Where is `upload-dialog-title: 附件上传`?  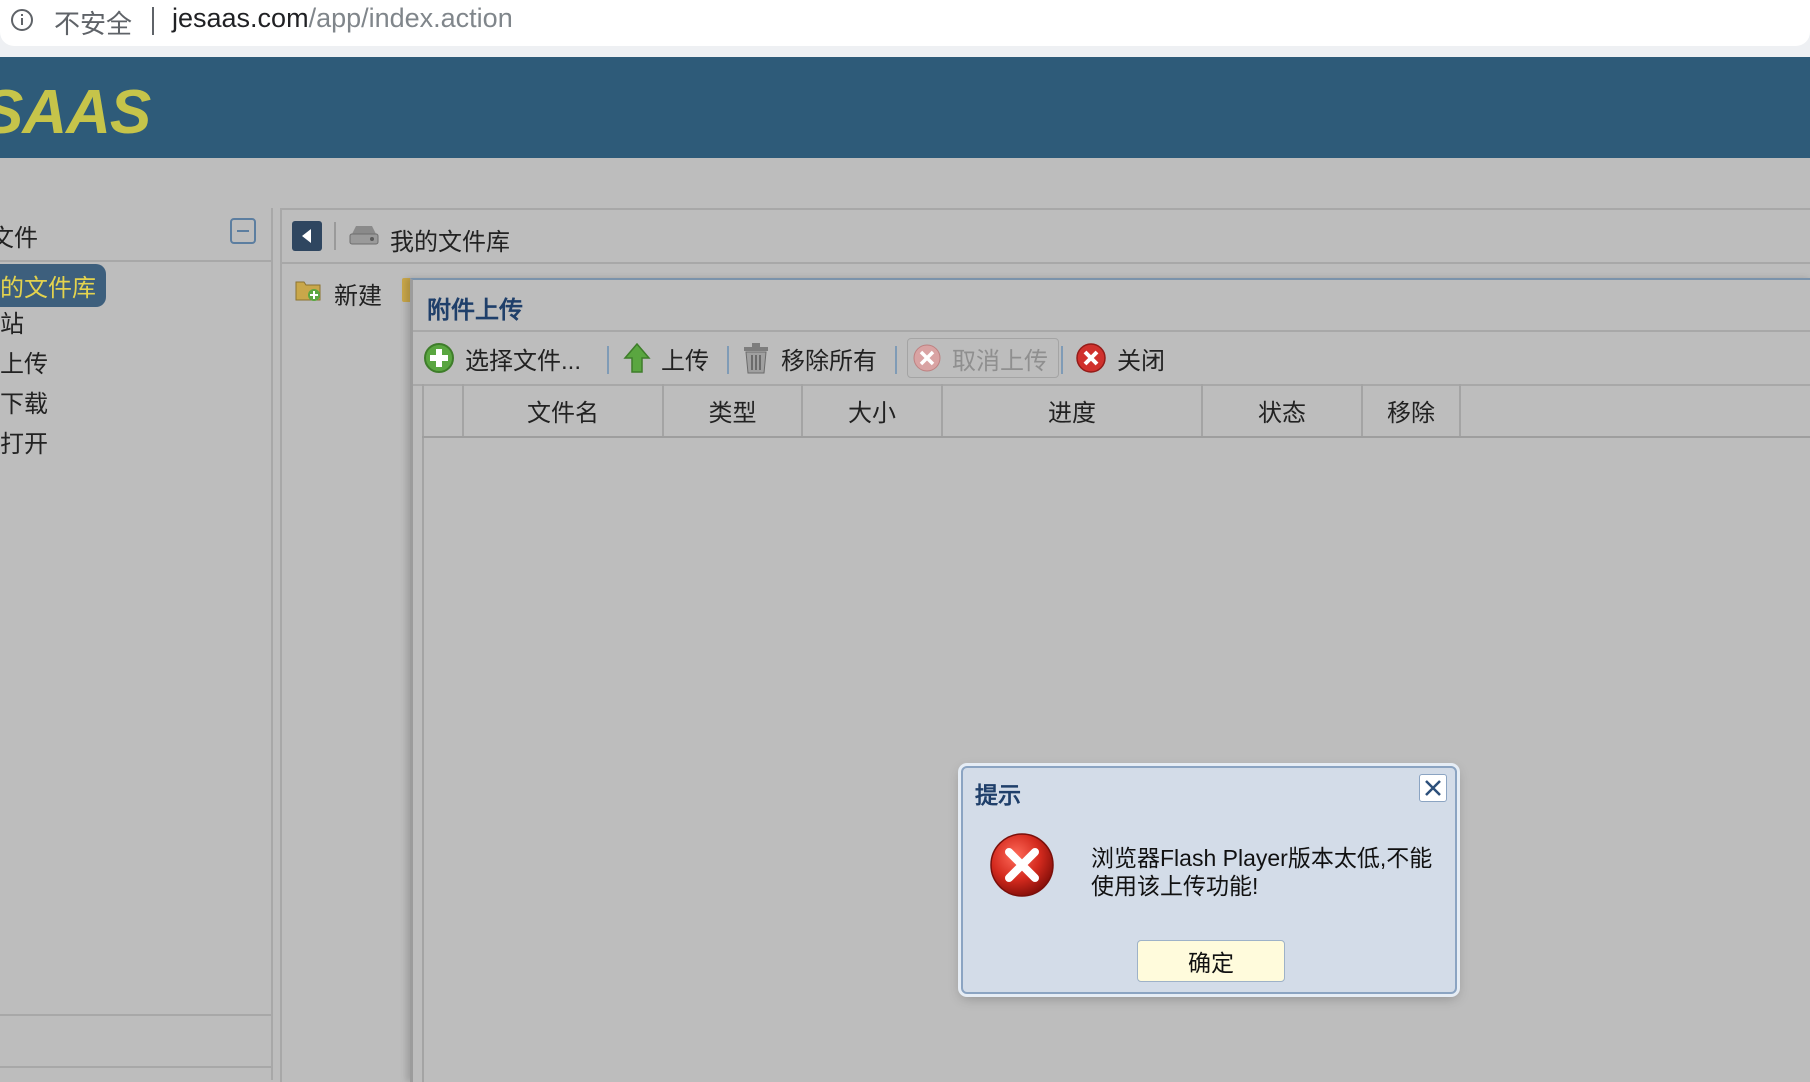
upload-dialog-title: 附件上传 is located at coordinates (475, 310).